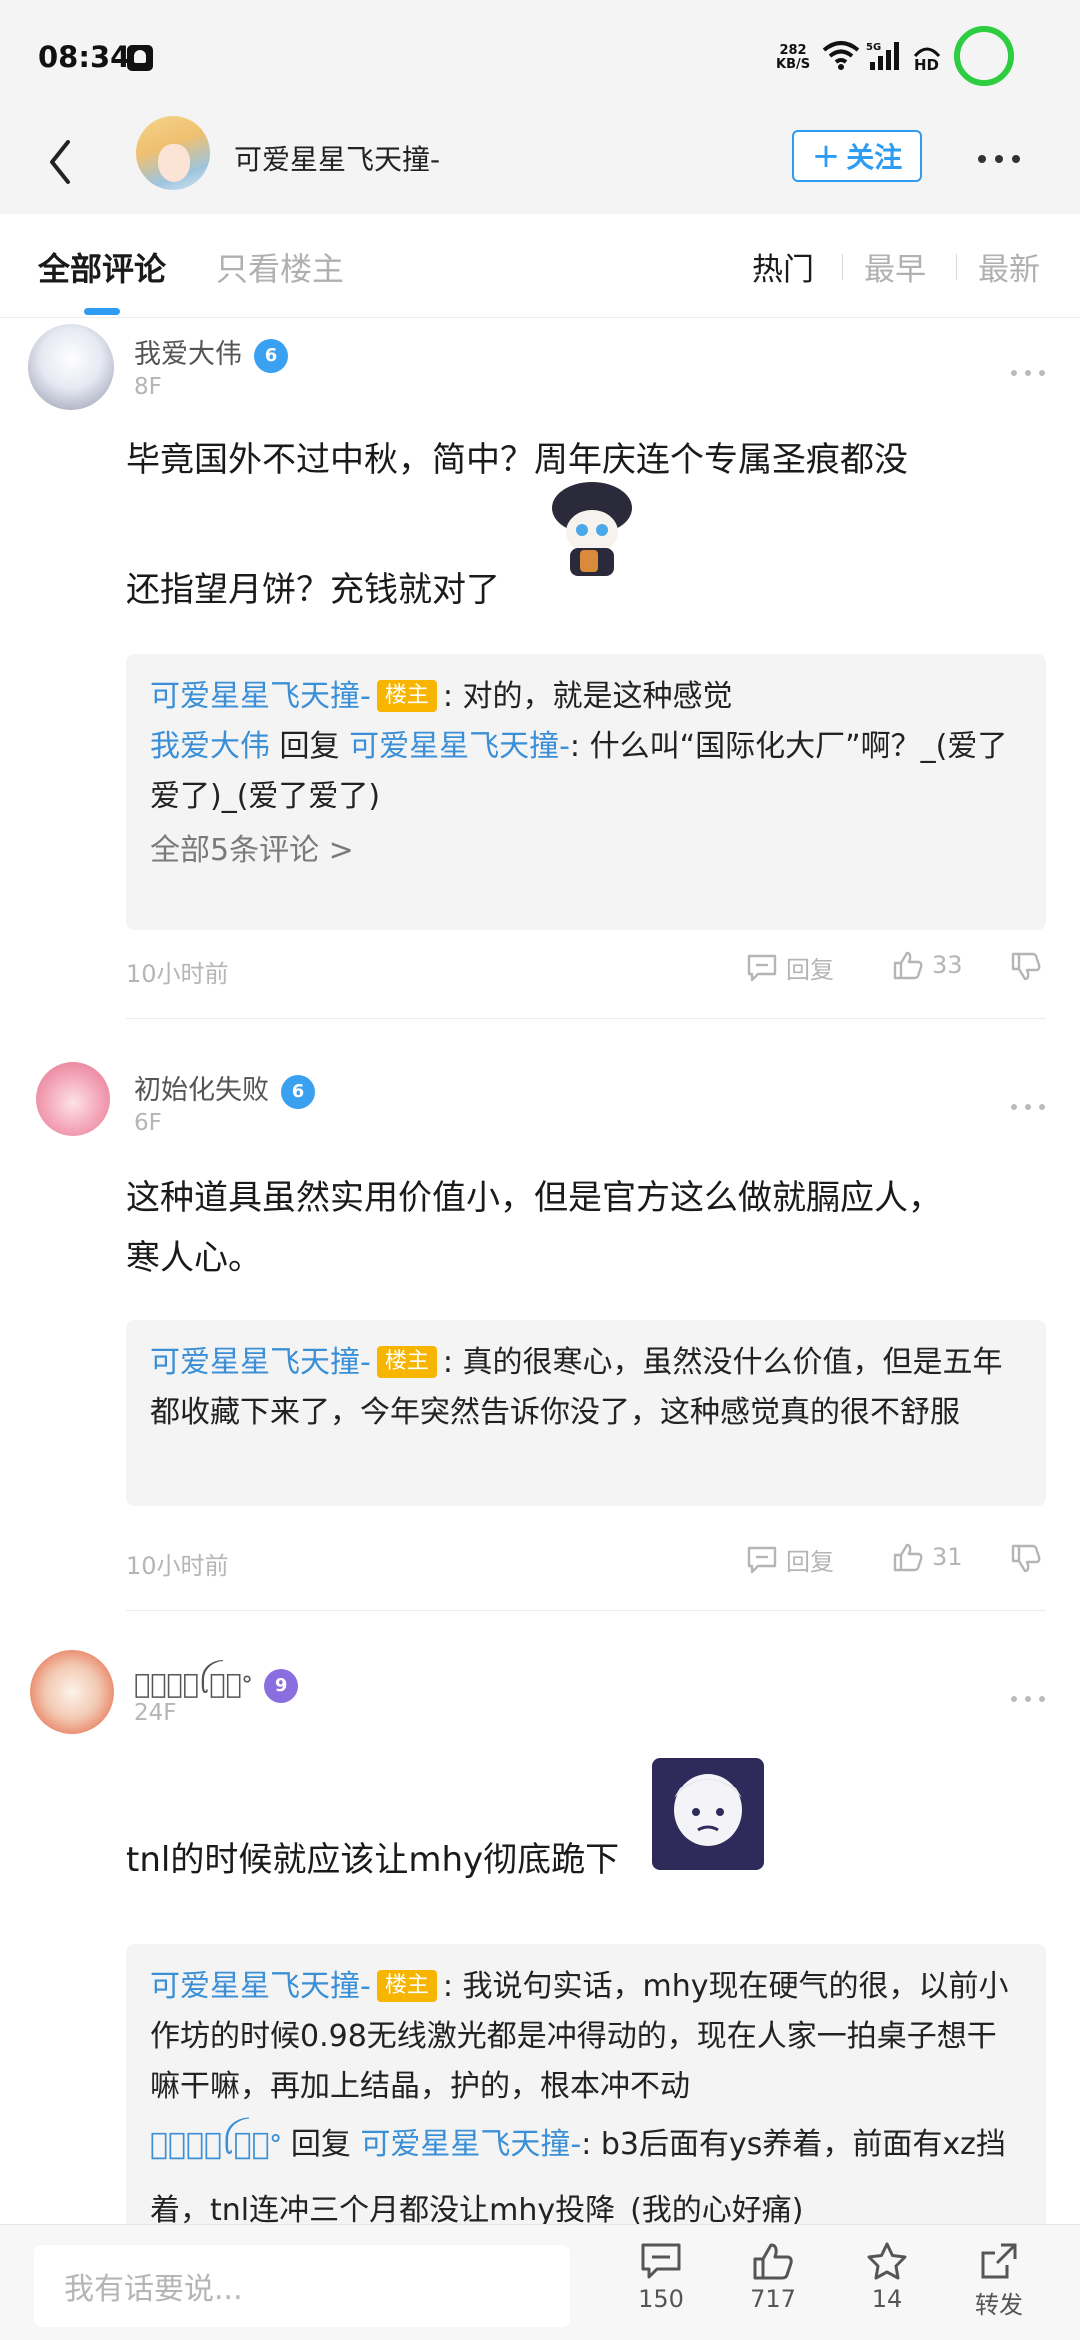 This screenshot has height=2340, width=1080. Describe the element at coordinates (84, 57) in the screenshot. I see `status-time: 08:34` at that location.